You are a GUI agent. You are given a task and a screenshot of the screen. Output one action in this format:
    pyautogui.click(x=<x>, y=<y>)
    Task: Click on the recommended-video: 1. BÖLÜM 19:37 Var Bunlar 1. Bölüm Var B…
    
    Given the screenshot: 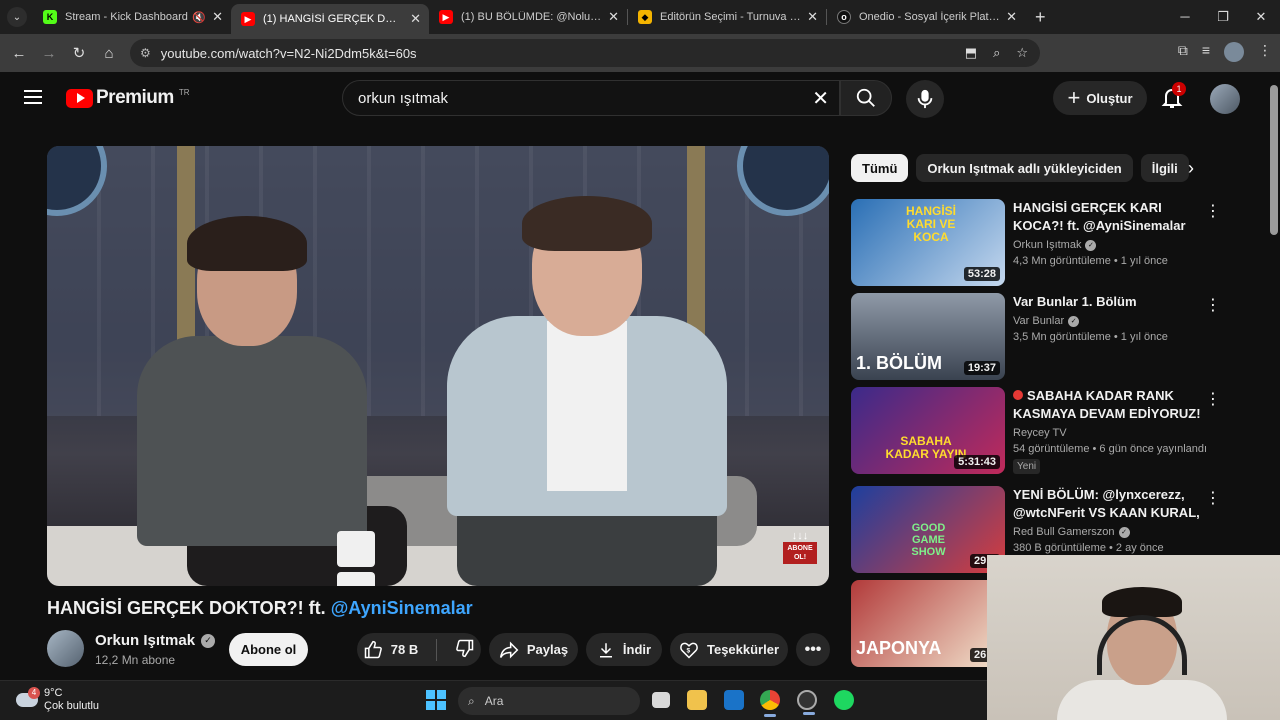 What is the action you would take?
    pyautogui.click(x=1036, y=337)
    